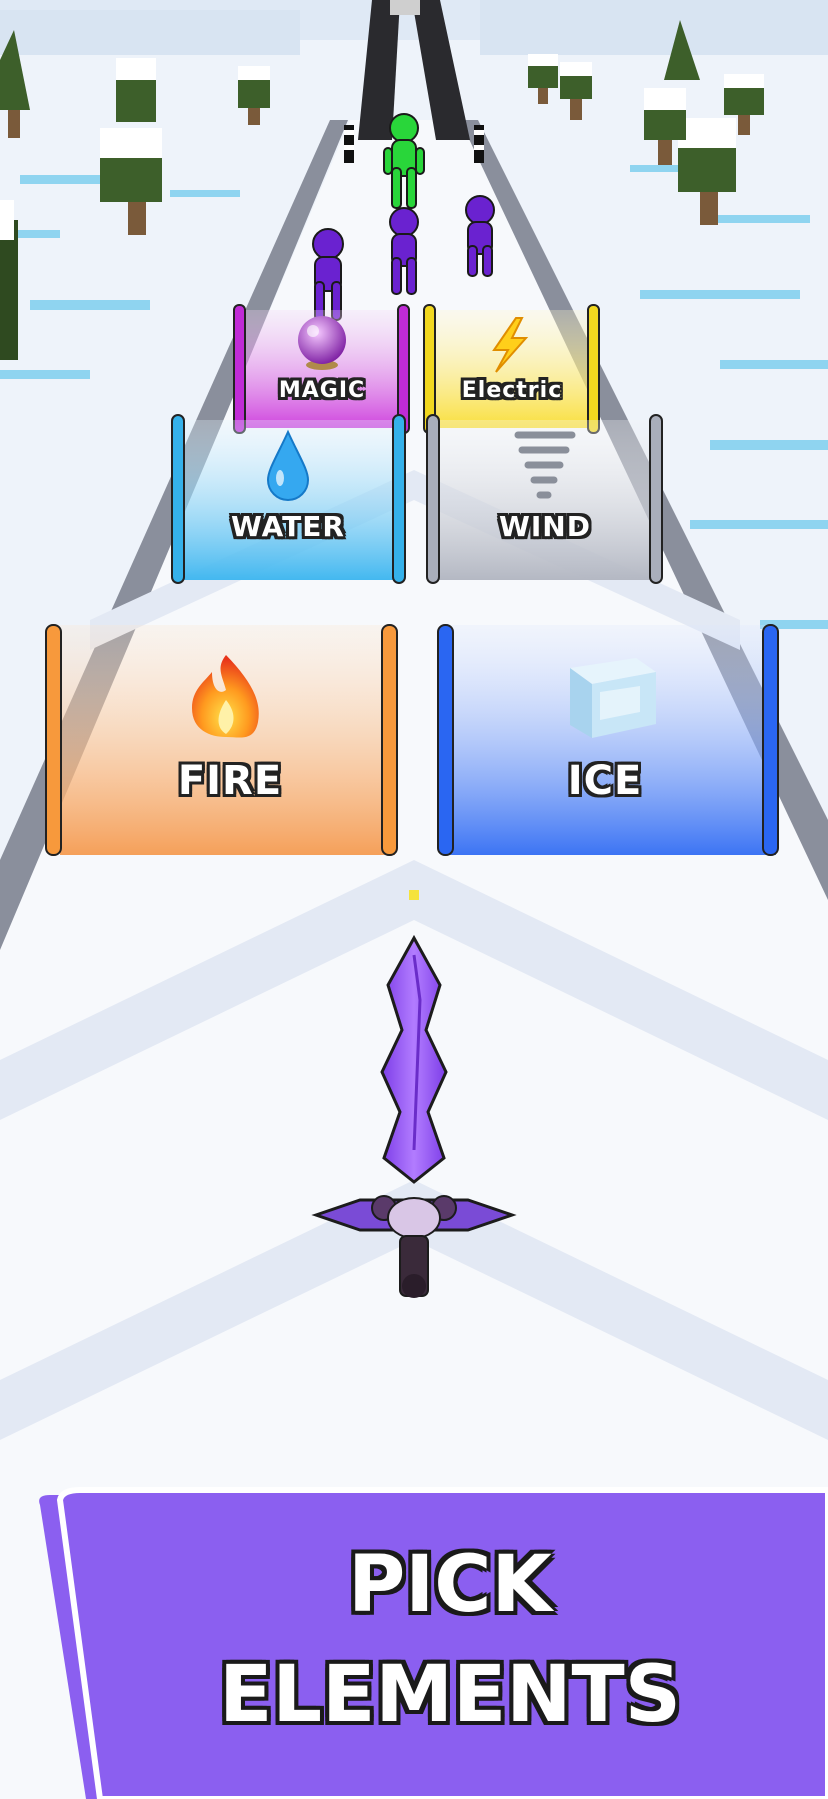 The width and height of the screenshot is (828, 1799). What do you see at coordinates (414, 895) in the screenshot?
I see `projectile` at bounding box center [414, 895].